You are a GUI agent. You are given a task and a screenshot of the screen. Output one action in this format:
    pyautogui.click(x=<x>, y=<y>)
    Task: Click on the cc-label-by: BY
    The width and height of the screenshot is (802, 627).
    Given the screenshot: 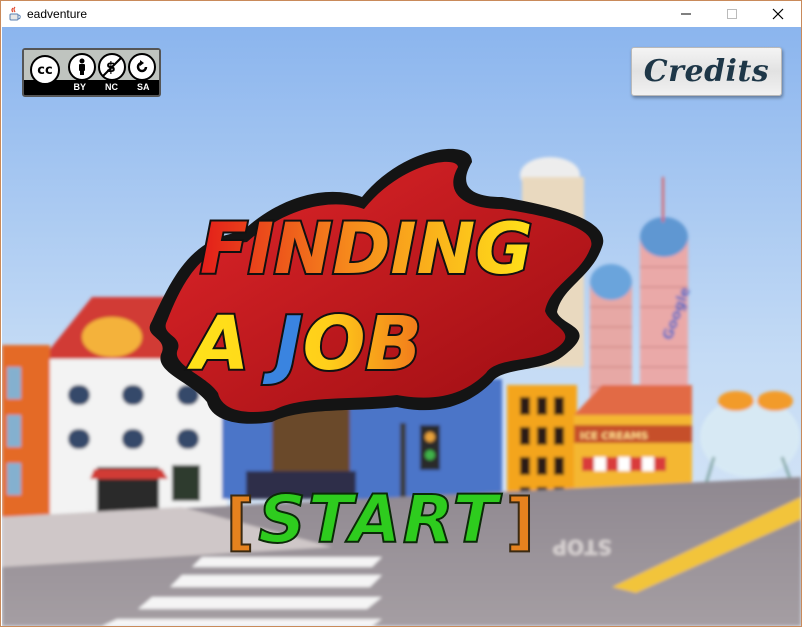 What is the action you would take?
    pyautogui.click(x=79, y=87)
    